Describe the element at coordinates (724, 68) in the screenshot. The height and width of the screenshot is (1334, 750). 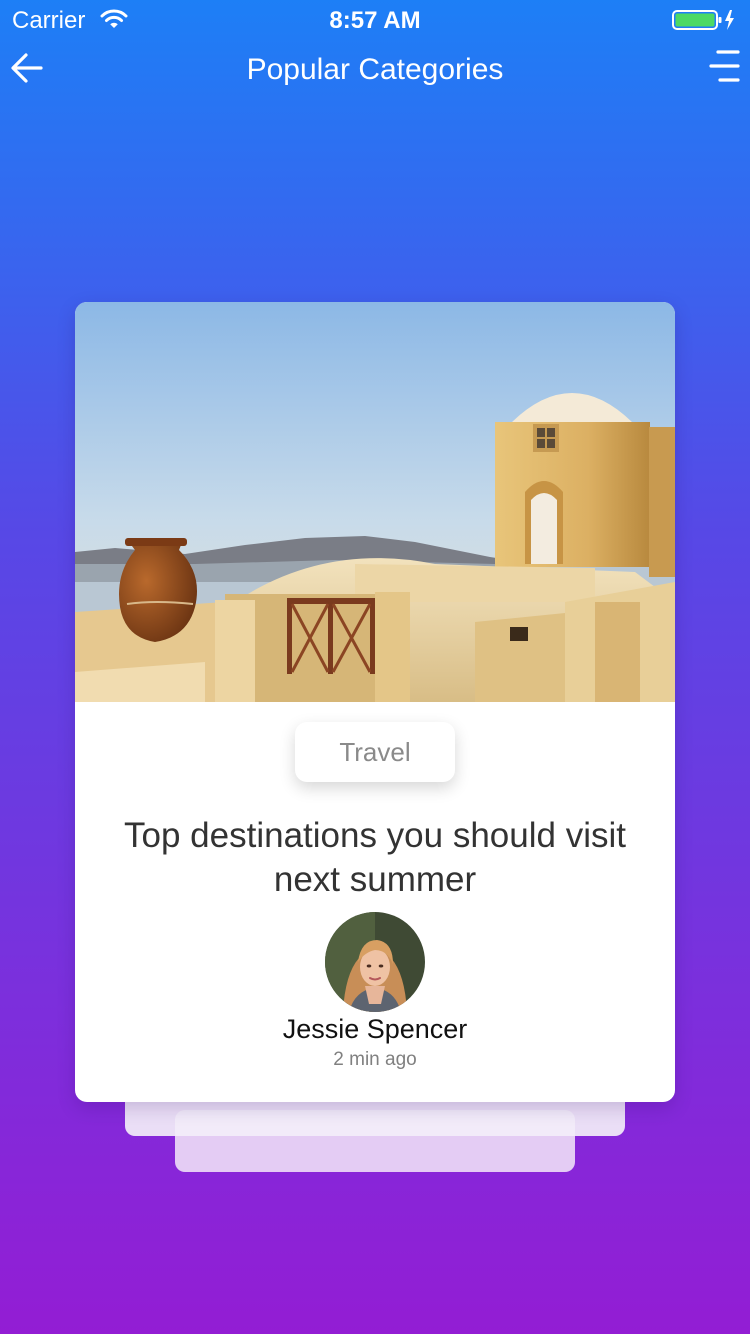
I see `menu-icon` at that location.